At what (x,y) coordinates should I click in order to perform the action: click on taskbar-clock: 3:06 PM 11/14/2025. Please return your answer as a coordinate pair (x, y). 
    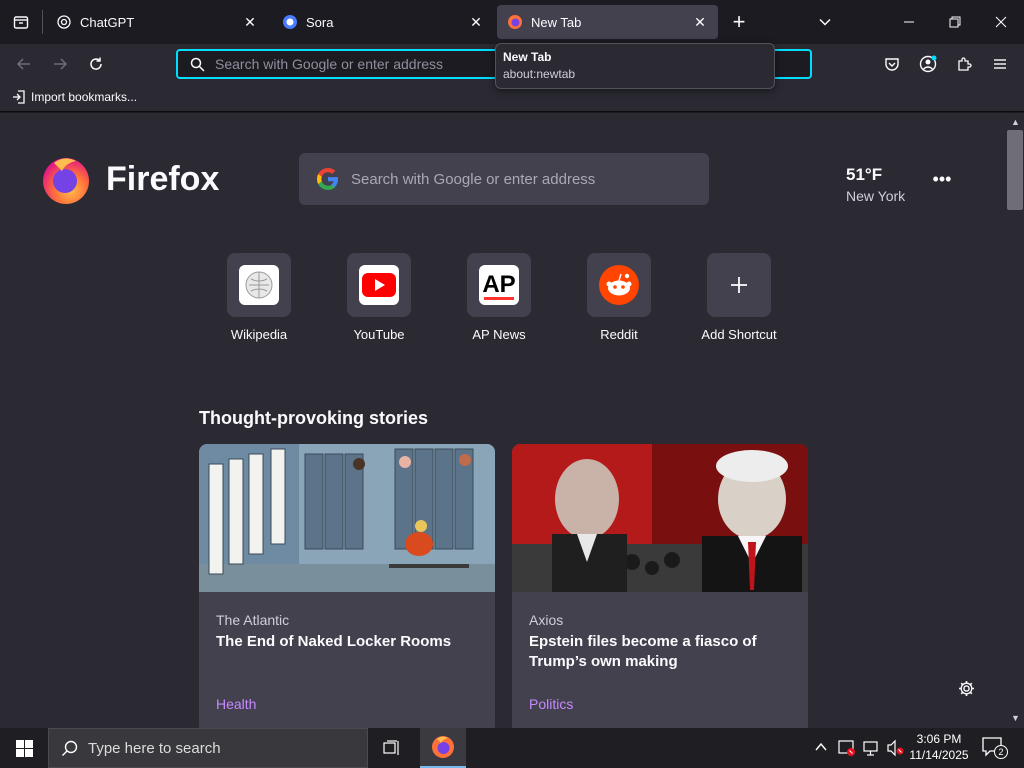
    Looking at the image, I should click on (939, 747).